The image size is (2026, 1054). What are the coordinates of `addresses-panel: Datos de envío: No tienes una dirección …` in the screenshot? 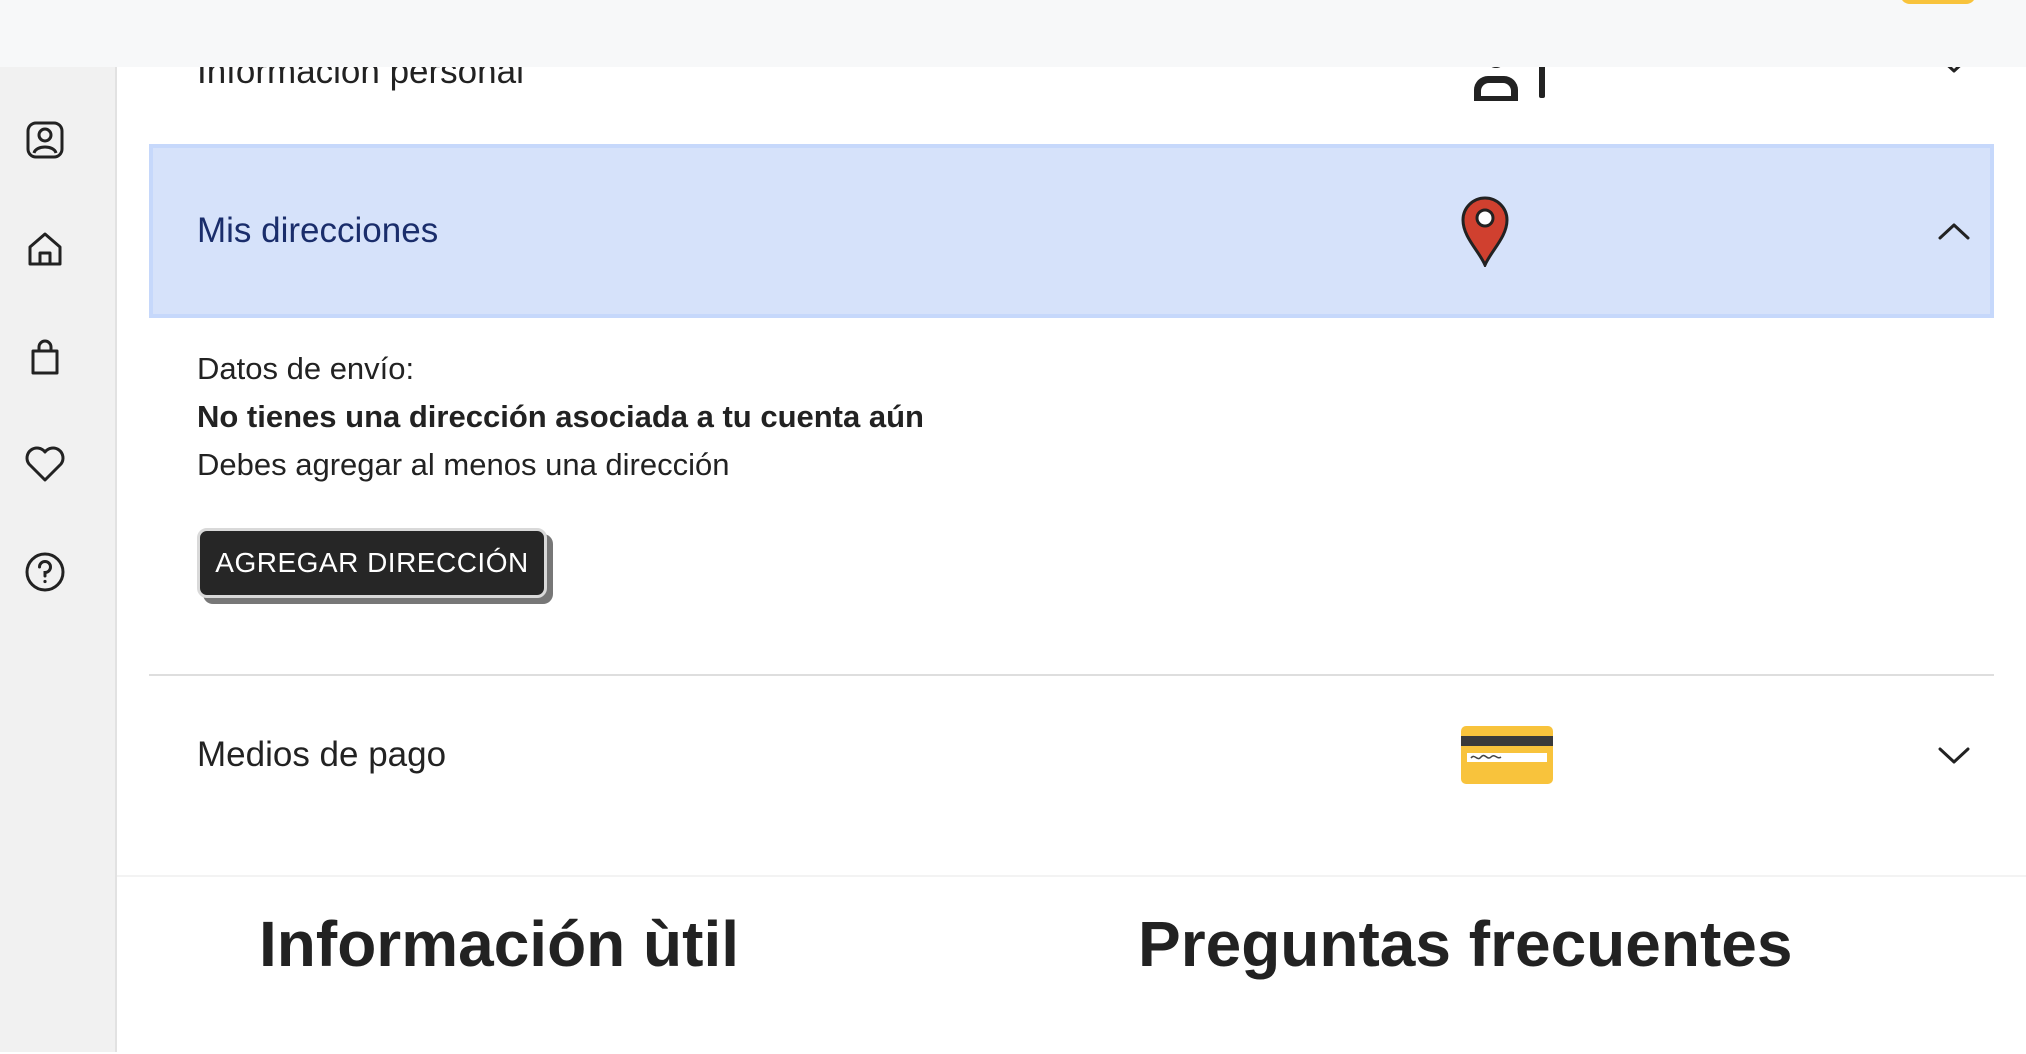 It's located at (1047, 417).